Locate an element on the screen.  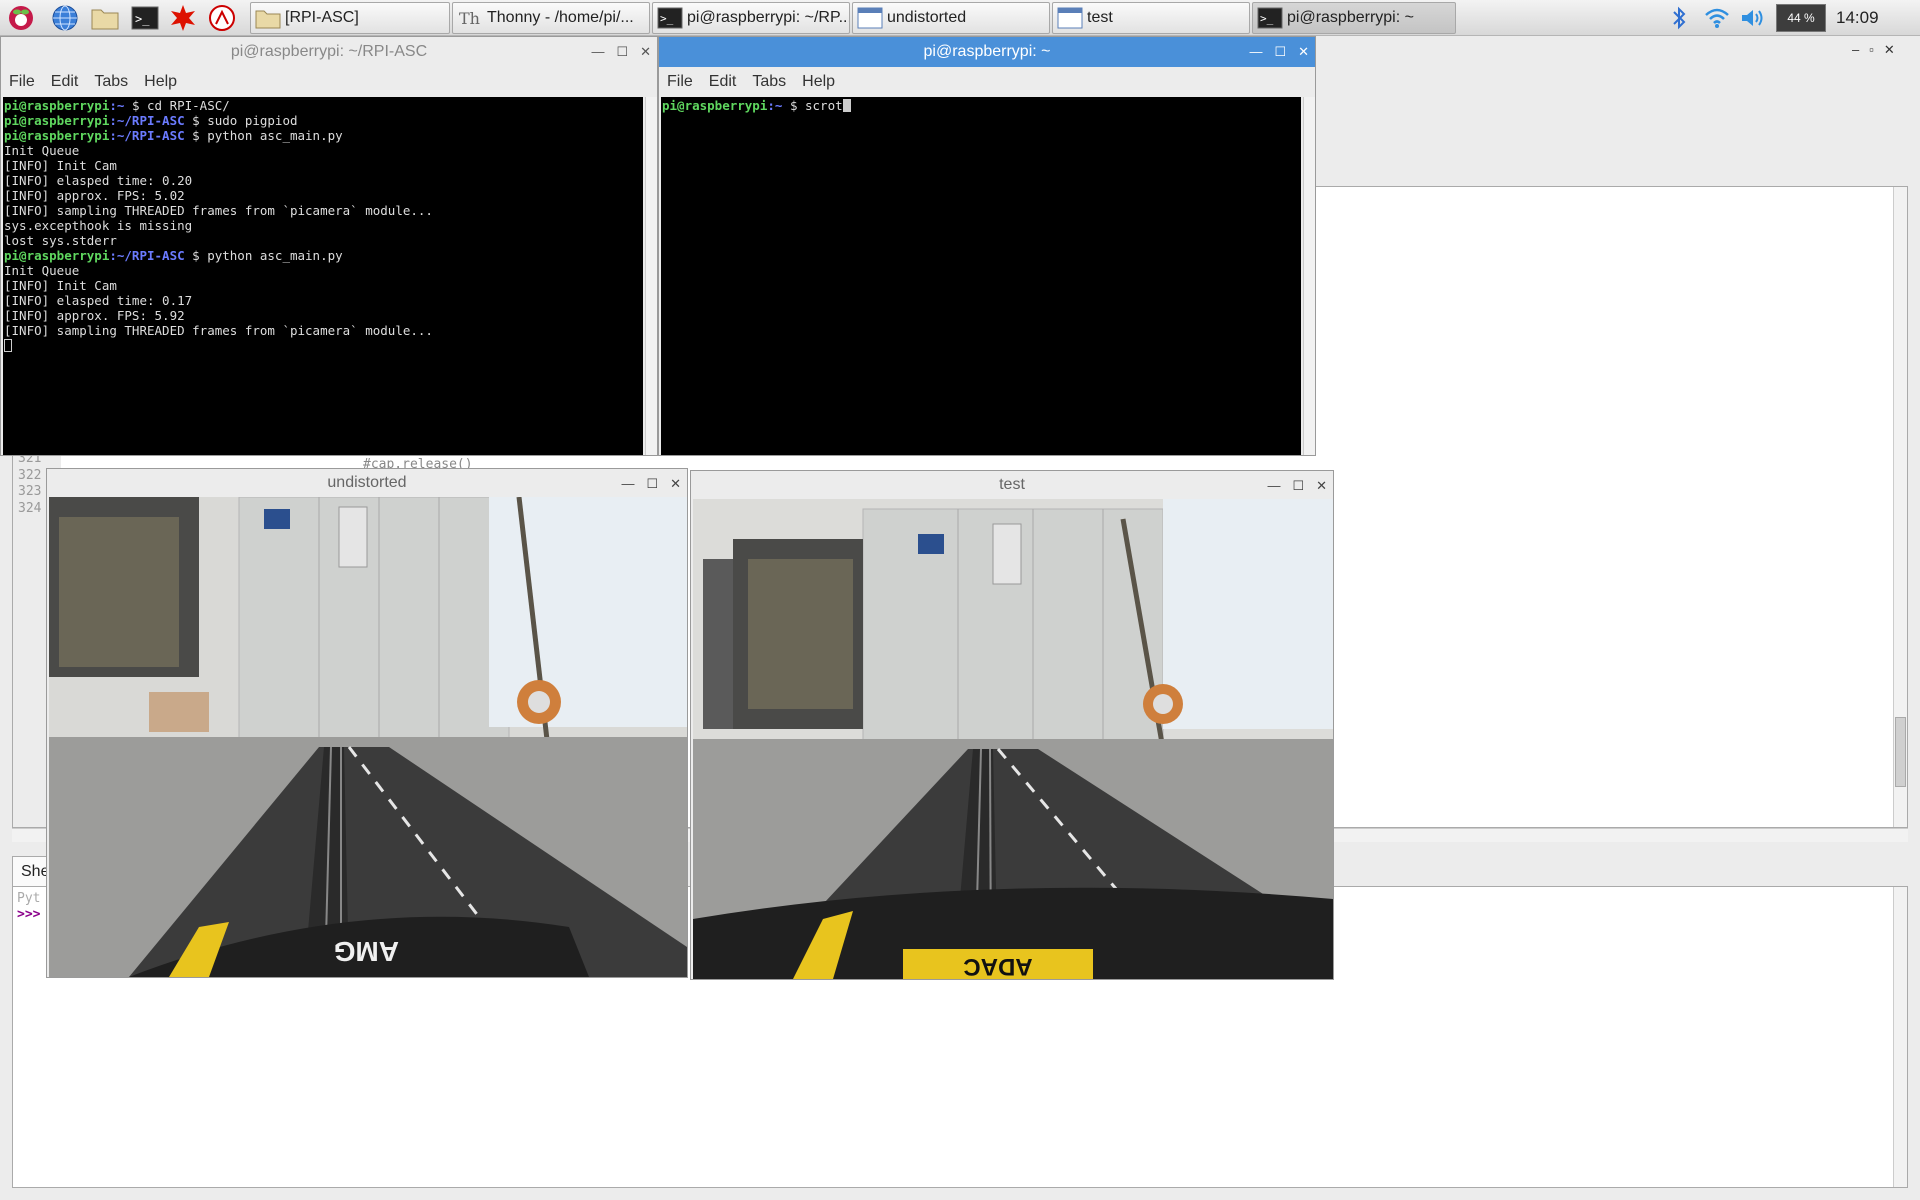
task-rpi-asc-folder: [RPI-ASC] is located at coordinates (350, 18).